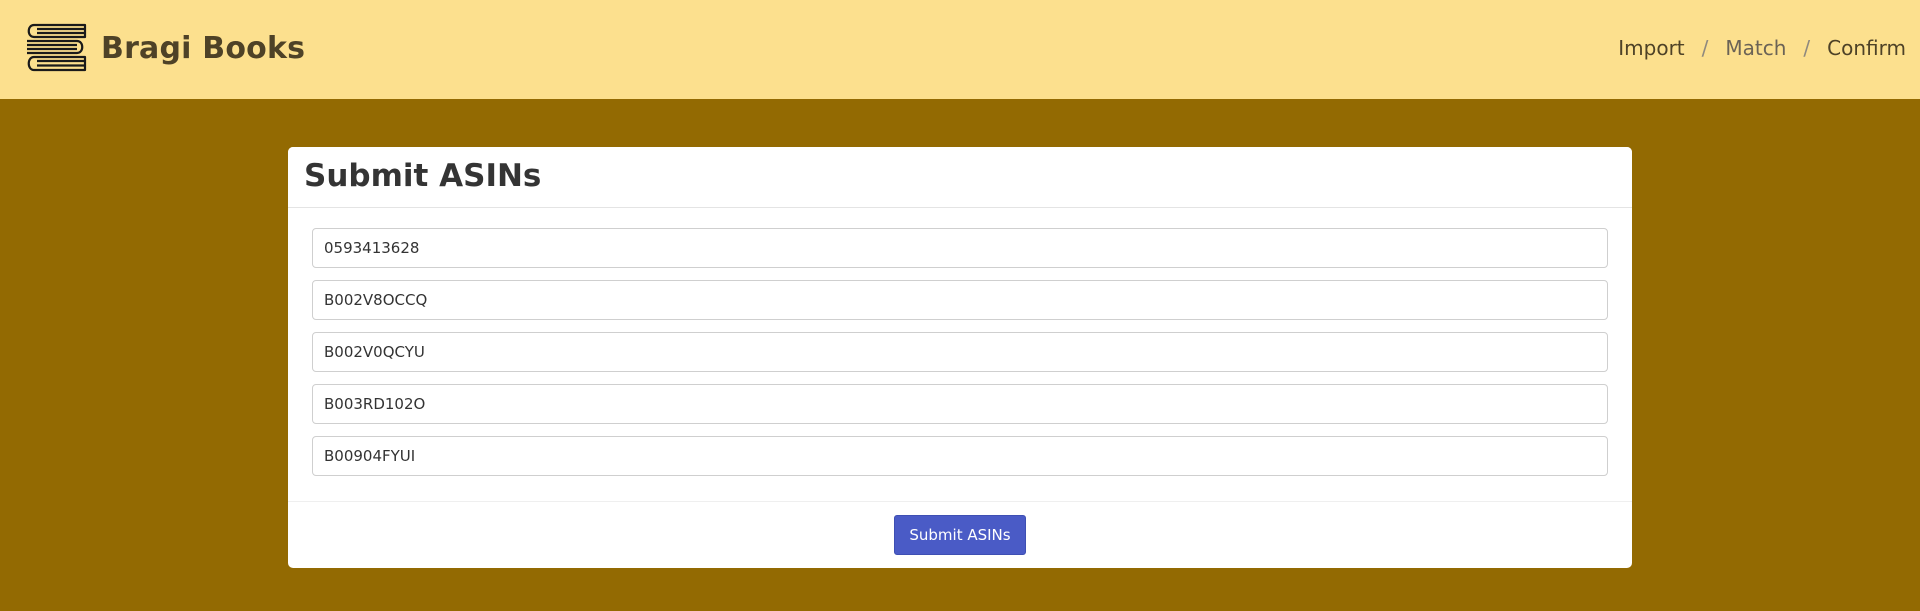 The width and height of the screenshot is (1920, 611). What do you see at coordinates (960, 177) in the screenshot?
I see `card-header: Submit ASINs` at bounding box center [960, 177].